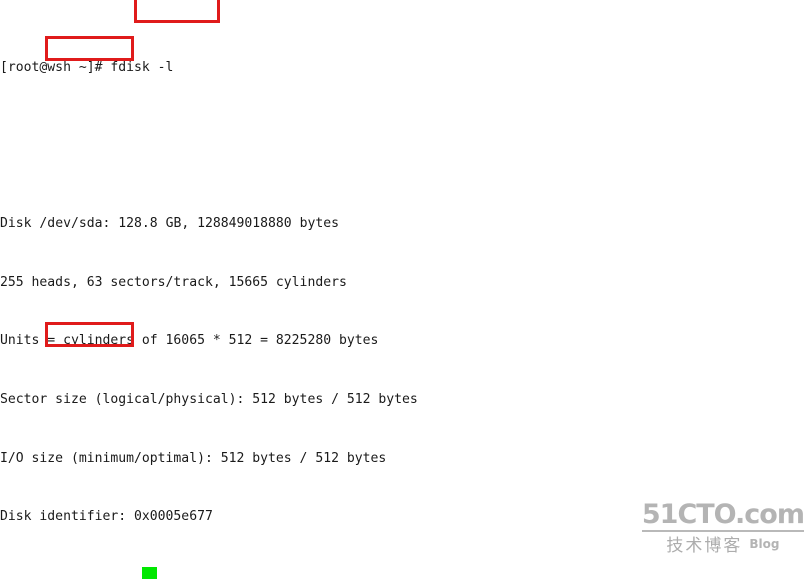 The image size is (812, 579). Describe the element at coordinates (71, 224) in the screenshot. I see `disk-device-sda: /dev/sda` at that location.